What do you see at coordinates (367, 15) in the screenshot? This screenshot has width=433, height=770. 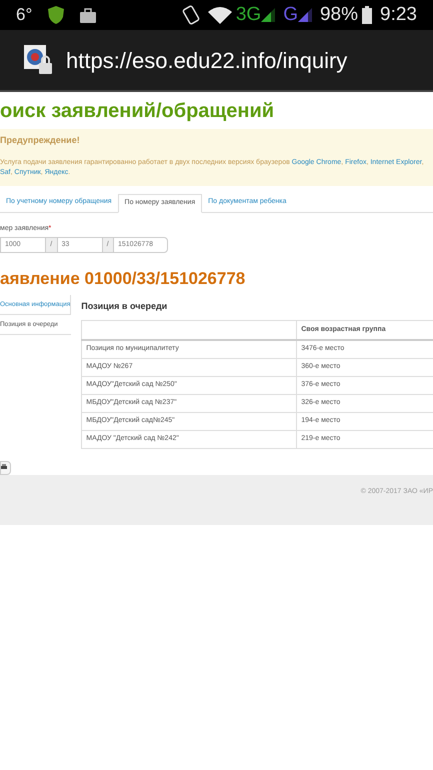 I see `battery-icon` at bounding box center [367, 15].